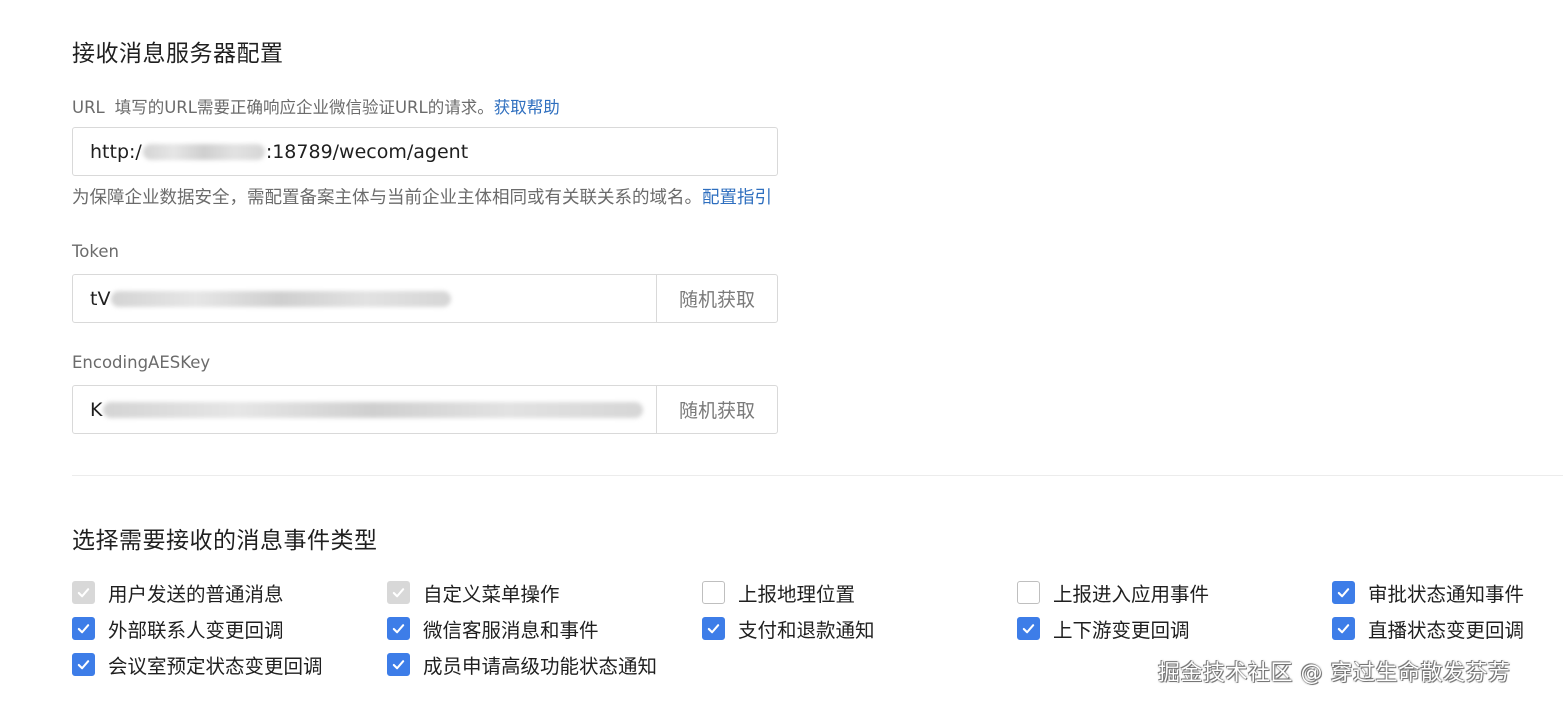 The image size is (1563, 705). Describe the element at coordinates (1131, 594) in the screenshot. I see `checkbox-label: 上报进入应用事件` at that location.